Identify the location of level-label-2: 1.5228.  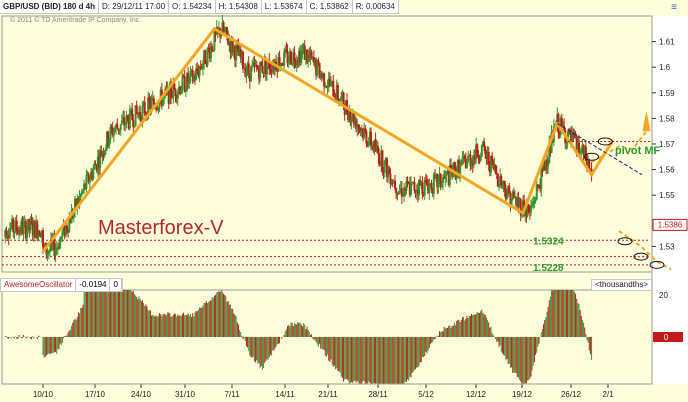
(548, 268).